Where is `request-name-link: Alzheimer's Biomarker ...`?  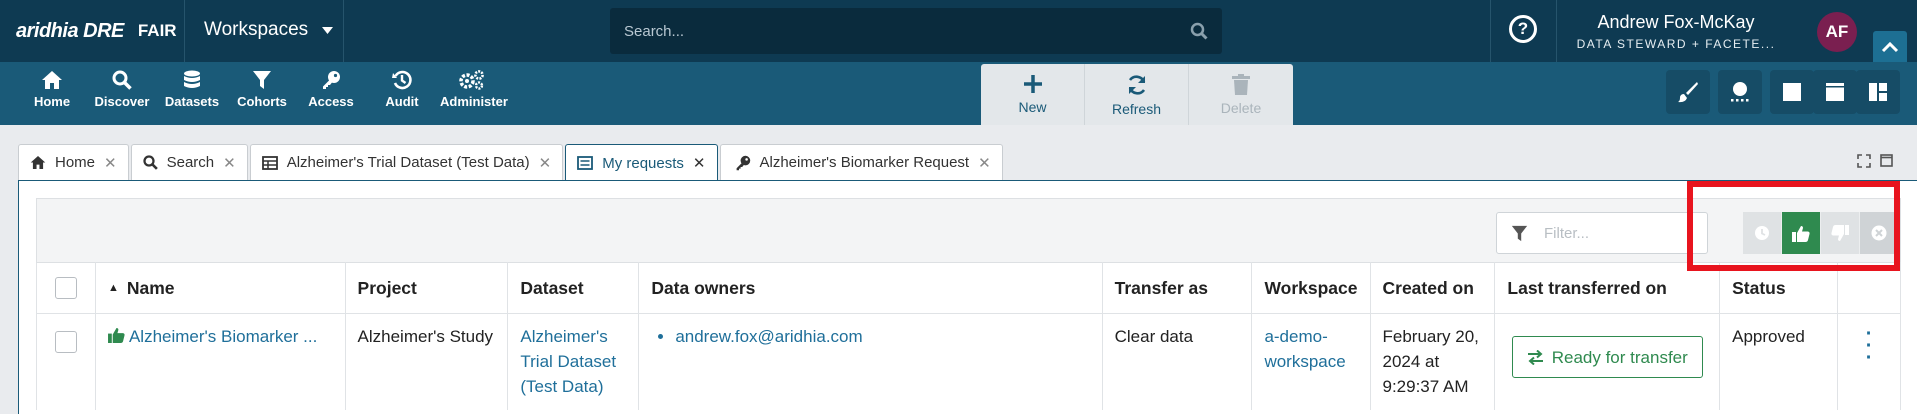
request-name-link: Alzheimer's Biomarker ... is located at coordinates (223, 336).